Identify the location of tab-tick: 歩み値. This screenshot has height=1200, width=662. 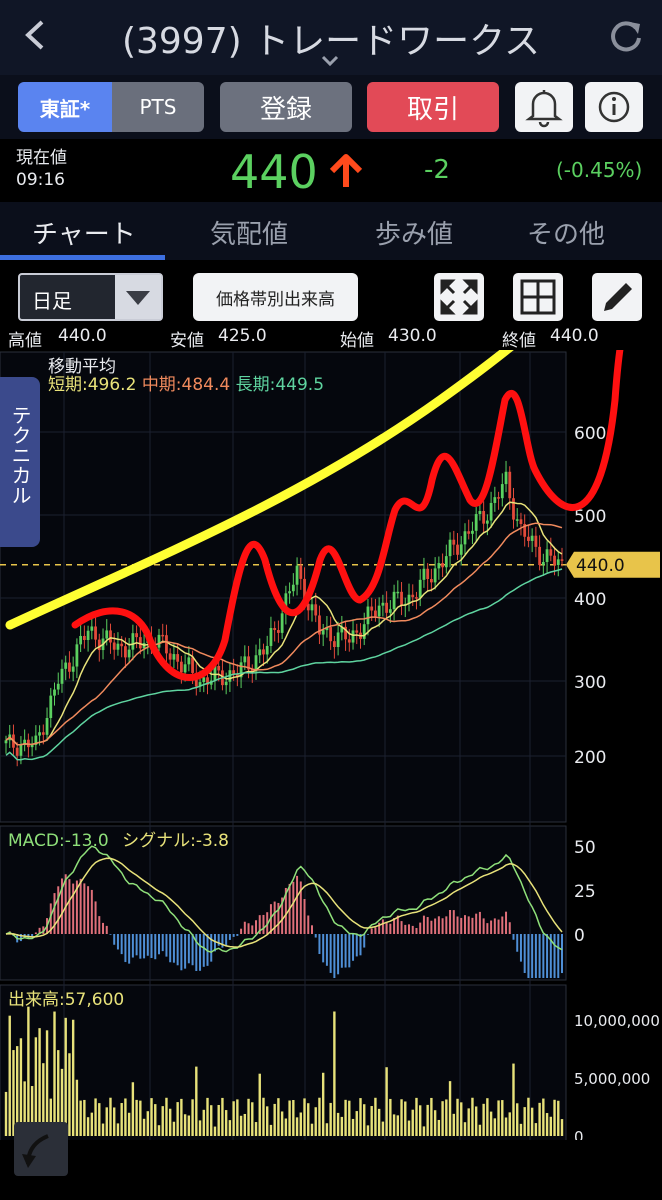
(414, 232).